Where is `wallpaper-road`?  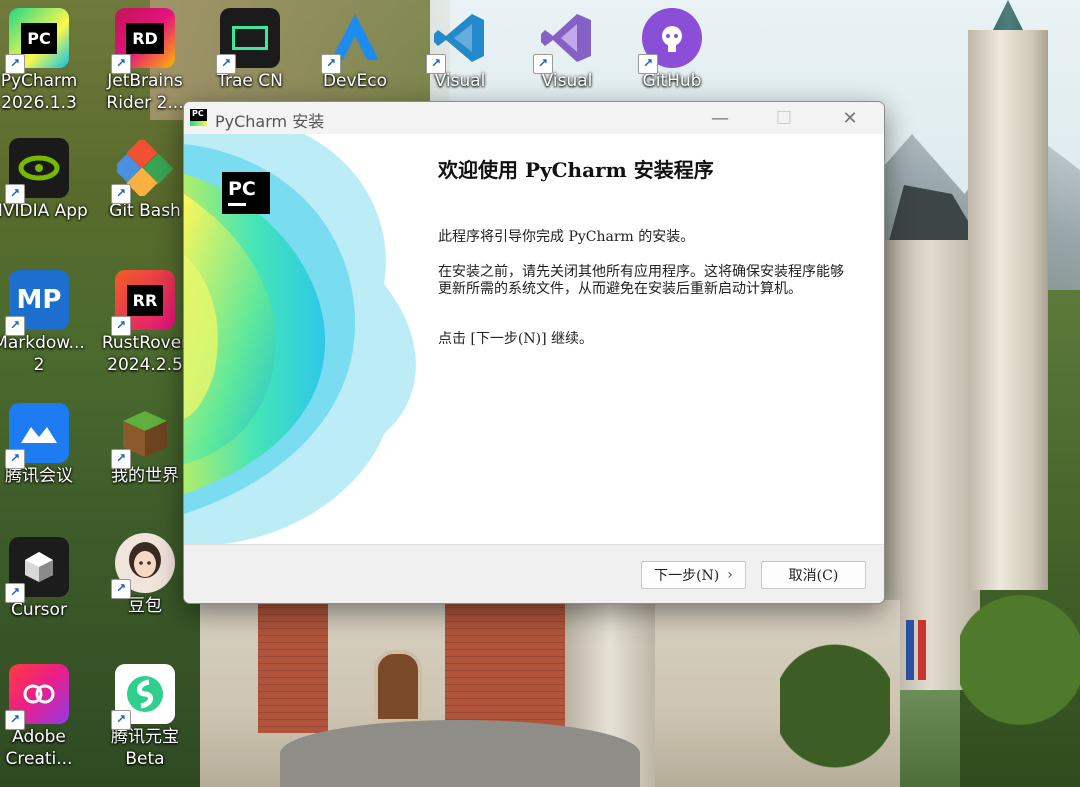 wallpaper-road is located at coordinates (460, 753).